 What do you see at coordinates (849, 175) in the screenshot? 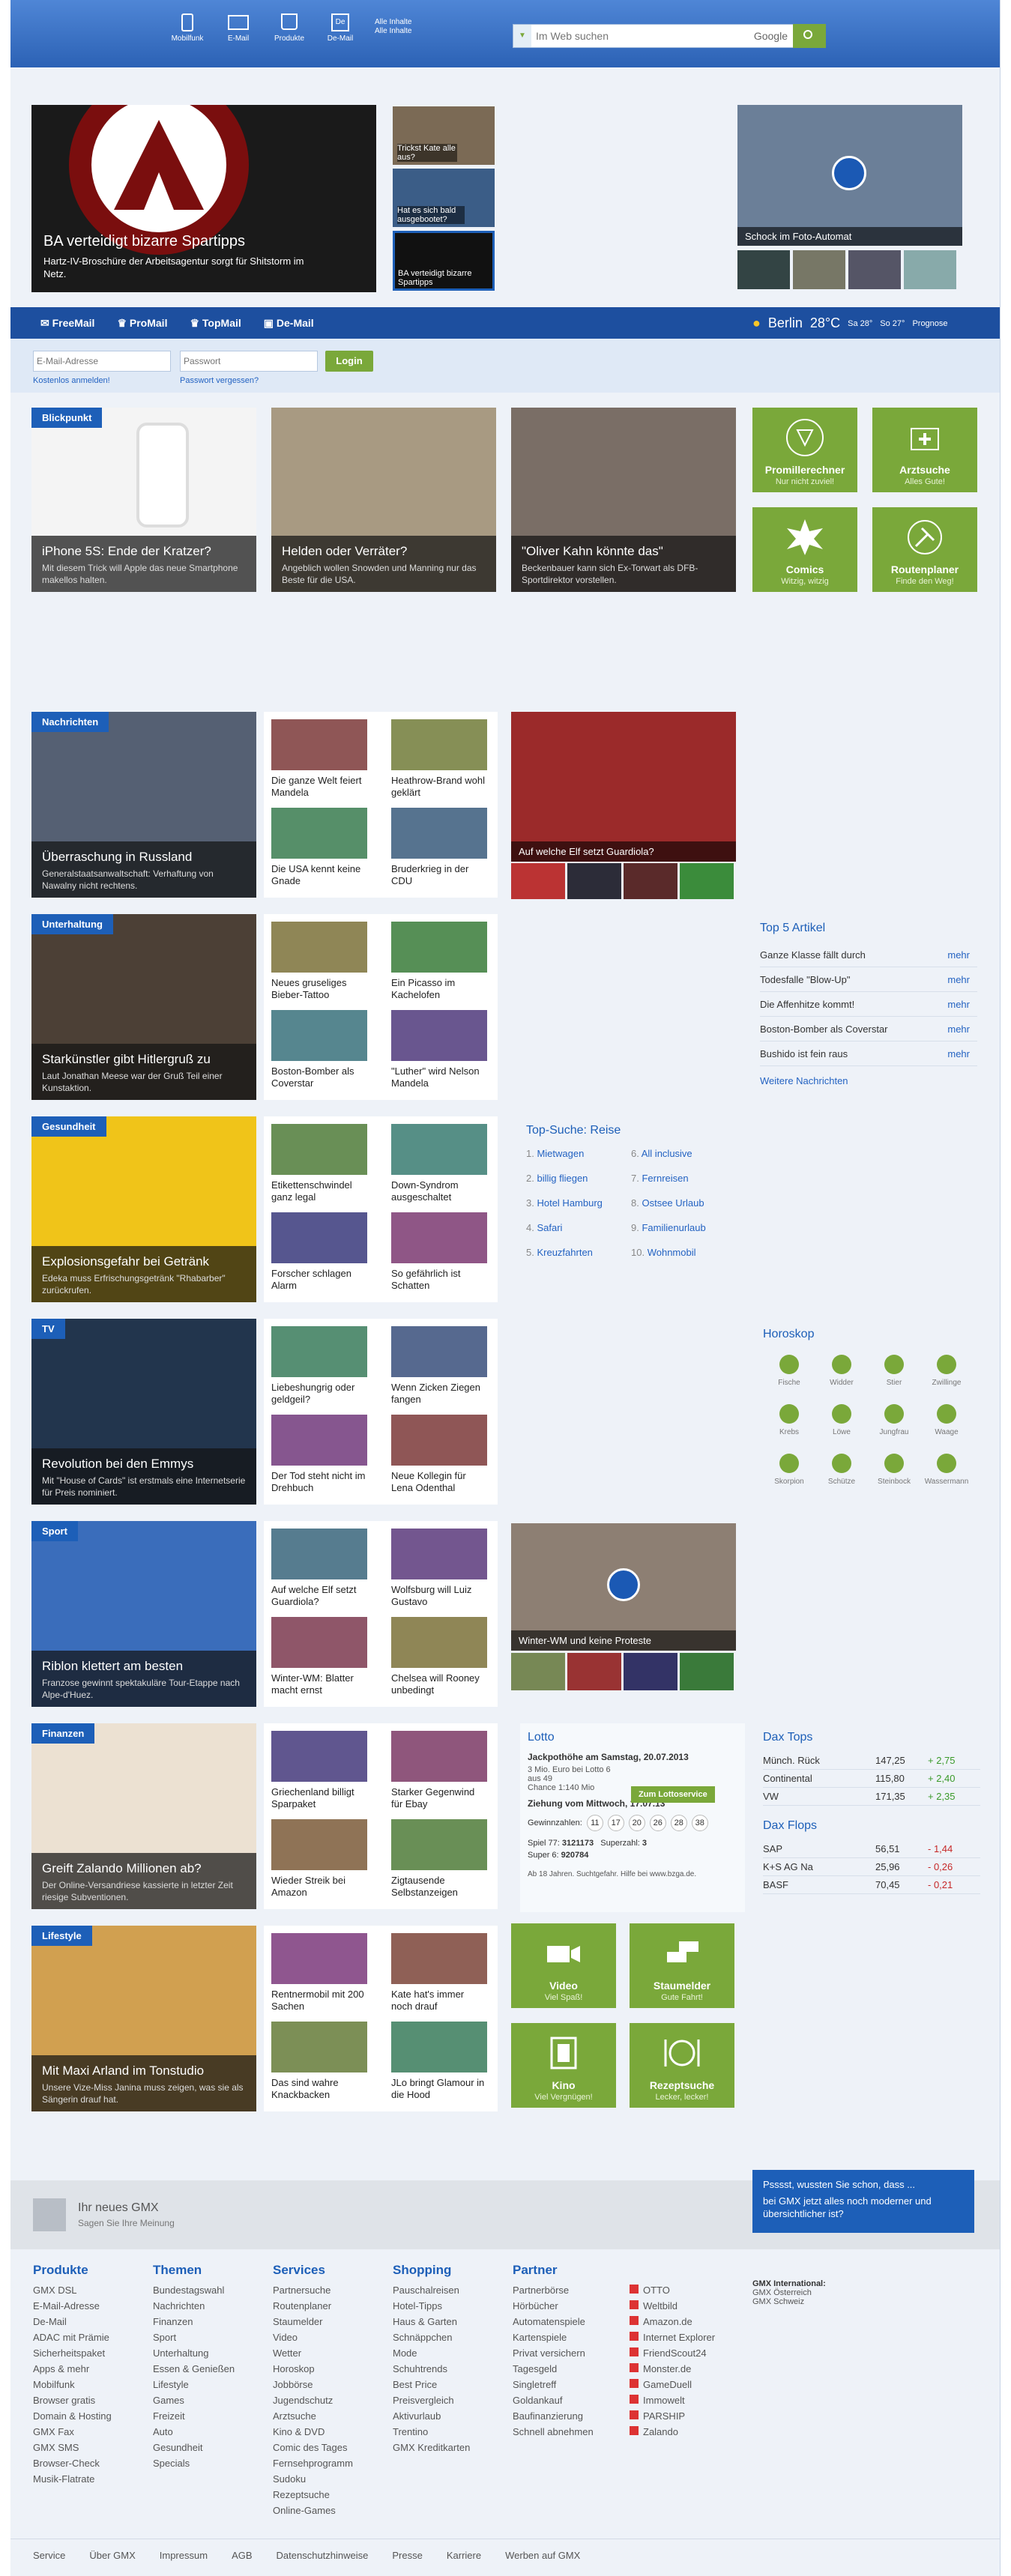
I see `hero-video: Schock im Foto-Automat` at bounding box center [849, 175].